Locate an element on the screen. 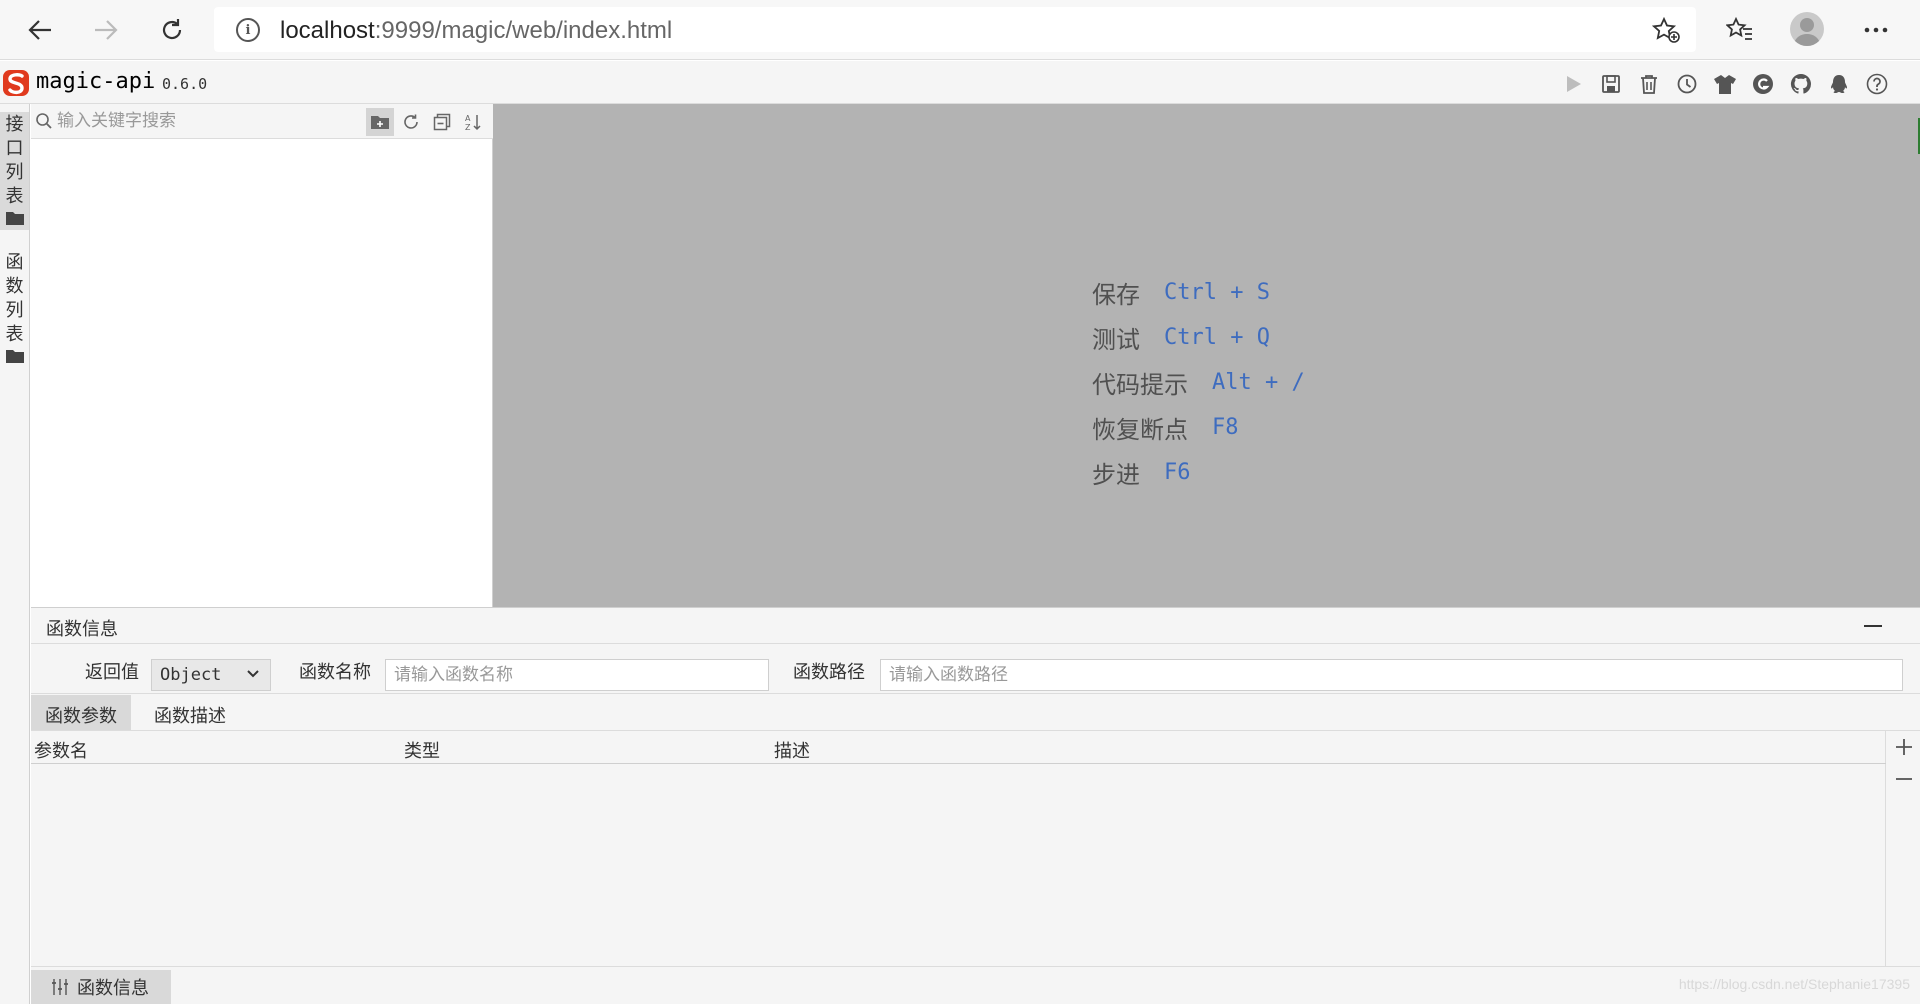 The image size is (1920, 1004). params-table-header: 参数名 类型 描述 is located at coordinates (958, 747).